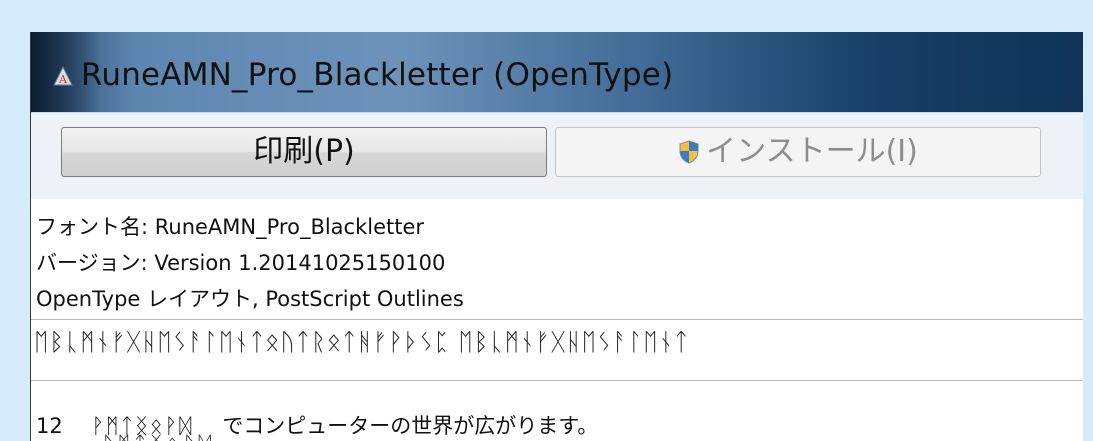  I want to click on version-line: バージョン: Version 1.20141025150100, so click(241, 263).